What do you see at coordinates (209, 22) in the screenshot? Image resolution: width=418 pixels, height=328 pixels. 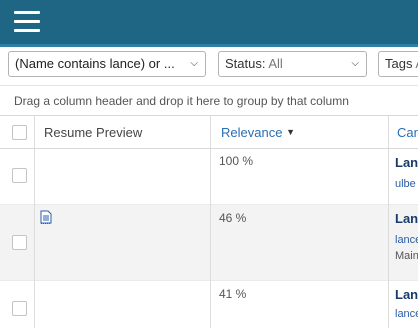 I see `top-app-bar` at bounding box center [209, 22].